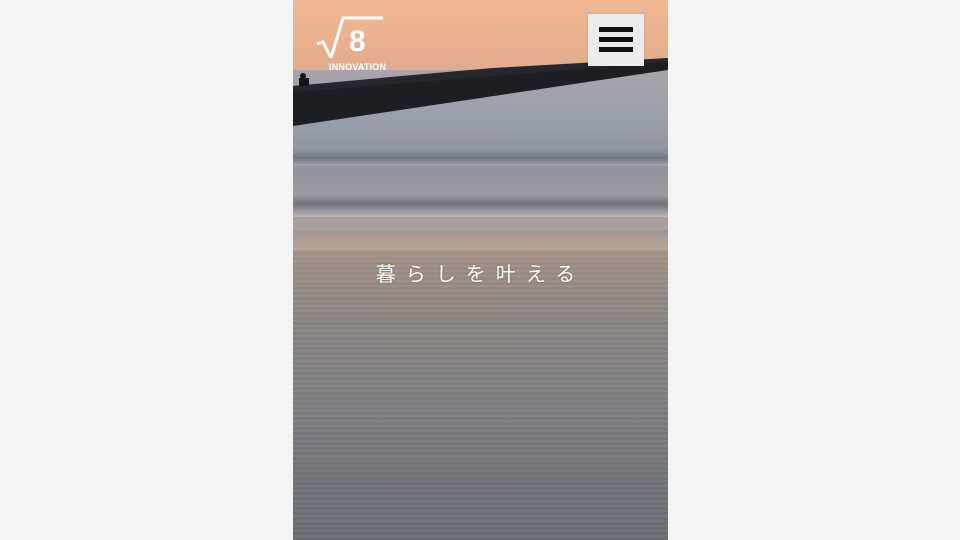  What do you see at coordinates (358, 67) in the screenshot?
I see `logo-brand-text: INNOVATION` at bounding box center [358, 67].